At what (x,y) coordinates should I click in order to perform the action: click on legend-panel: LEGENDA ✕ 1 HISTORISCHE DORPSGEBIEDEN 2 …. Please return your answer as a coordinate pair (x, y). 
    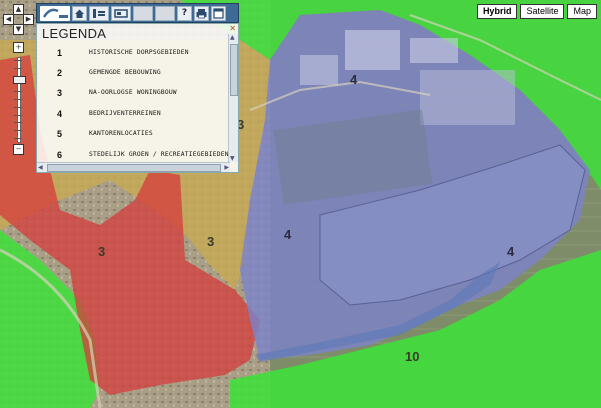
    Looking at the image, I should click on (137, 98).